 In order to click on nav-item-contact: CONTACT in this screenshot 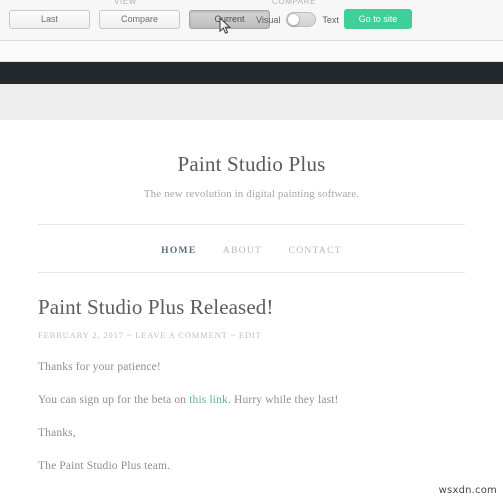, I will do `click(315, 251)`.